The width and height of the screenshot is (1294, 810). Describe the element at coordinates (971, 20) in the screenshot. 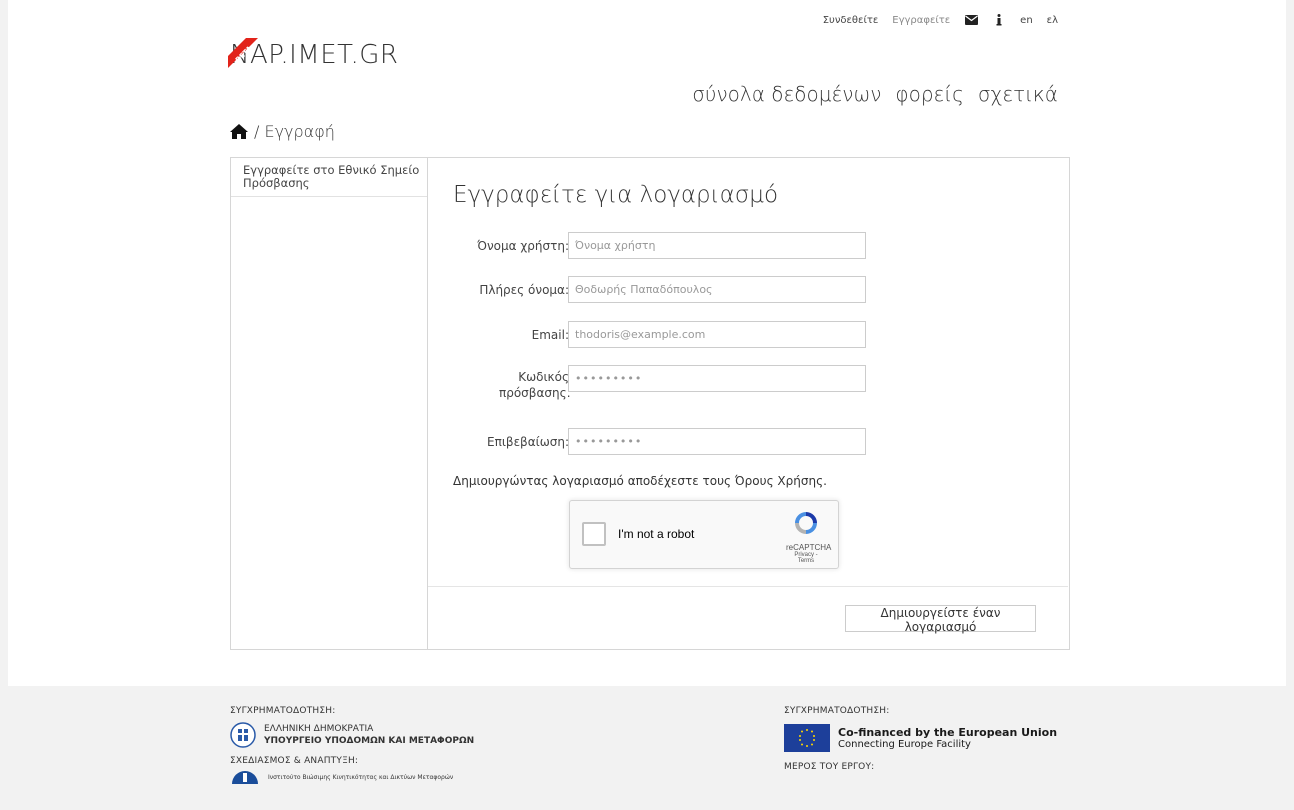

I see `envelope-icon` at that location.